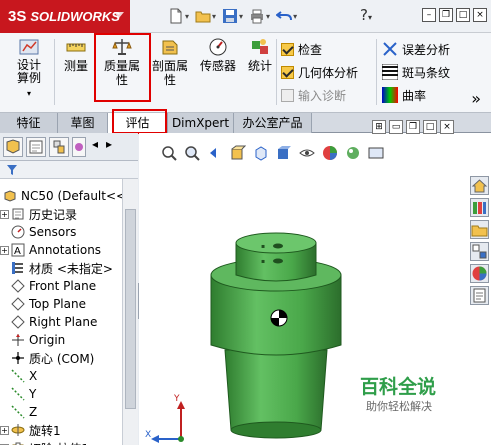  I want to click on tree-item: 材质 <未指定>, so click(56, 268).